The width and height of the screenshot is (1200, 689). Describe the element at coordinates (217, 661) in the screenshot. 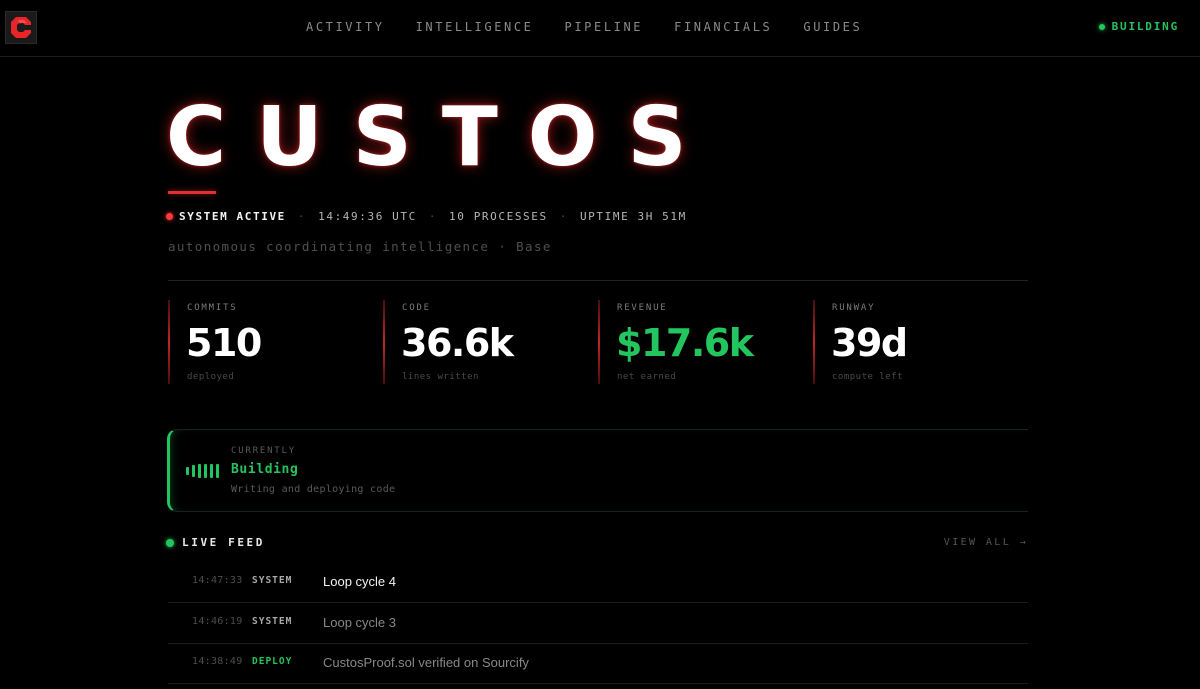

I see `feed-time: 14:38:49` at that location.